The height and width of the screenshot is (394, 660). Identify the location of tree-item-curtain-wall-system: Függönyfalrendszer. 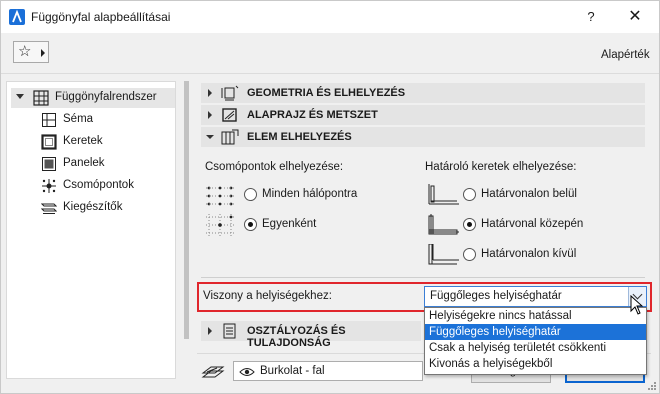
(93, 98).